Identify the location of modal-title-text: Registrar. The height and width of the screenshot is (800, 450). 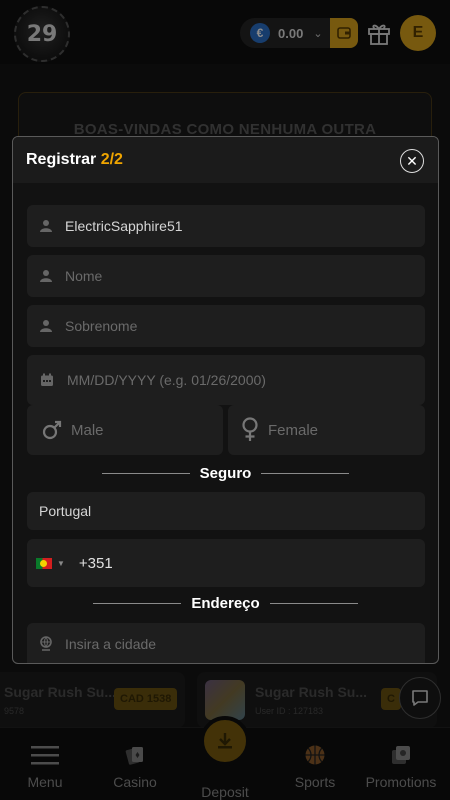
(61, 159).